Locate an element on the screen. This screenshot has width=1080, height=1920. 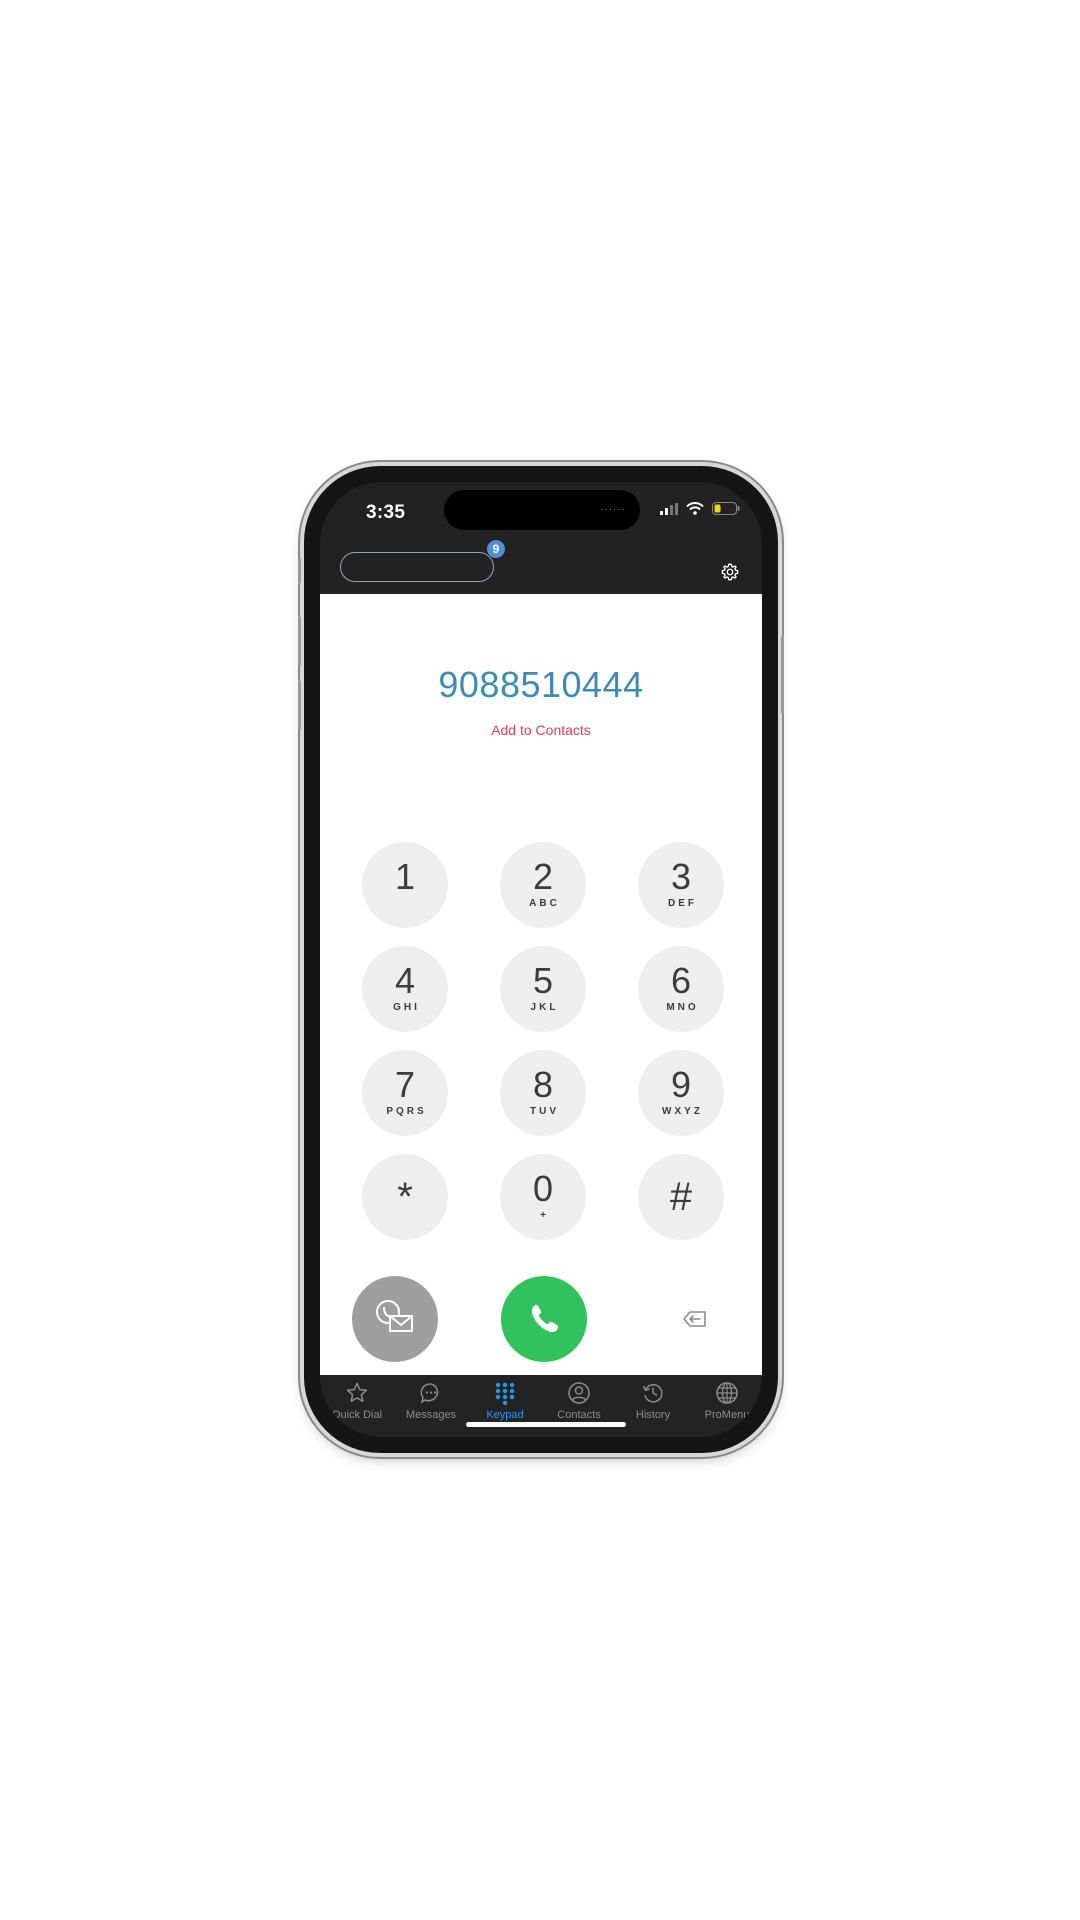
tab-label: Keypad is located at coordinates (505, 1415).